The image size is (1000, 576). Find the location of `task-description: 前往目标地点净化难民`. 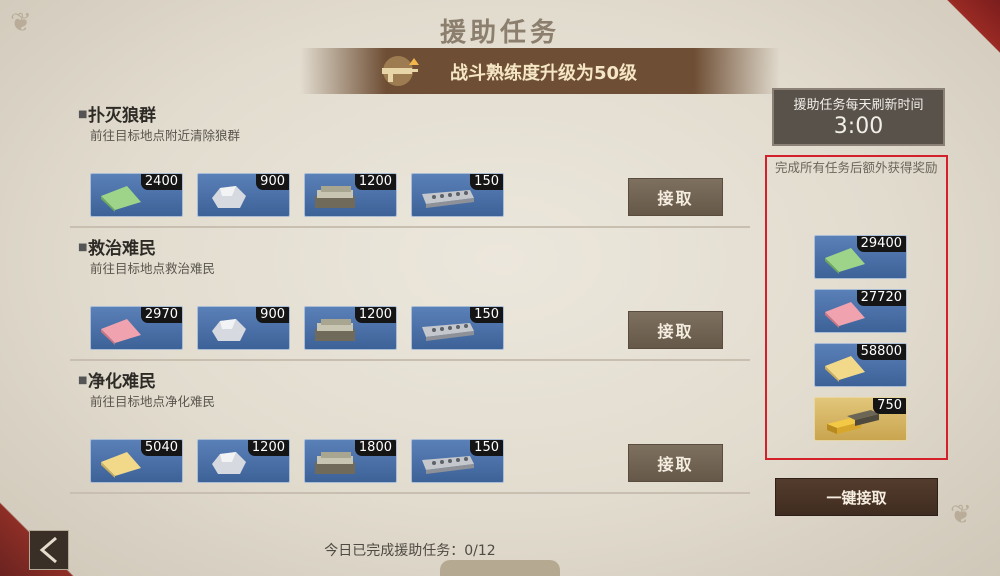

task-description: 前往目标地点净化难民 is located at coordinates (153, 401).